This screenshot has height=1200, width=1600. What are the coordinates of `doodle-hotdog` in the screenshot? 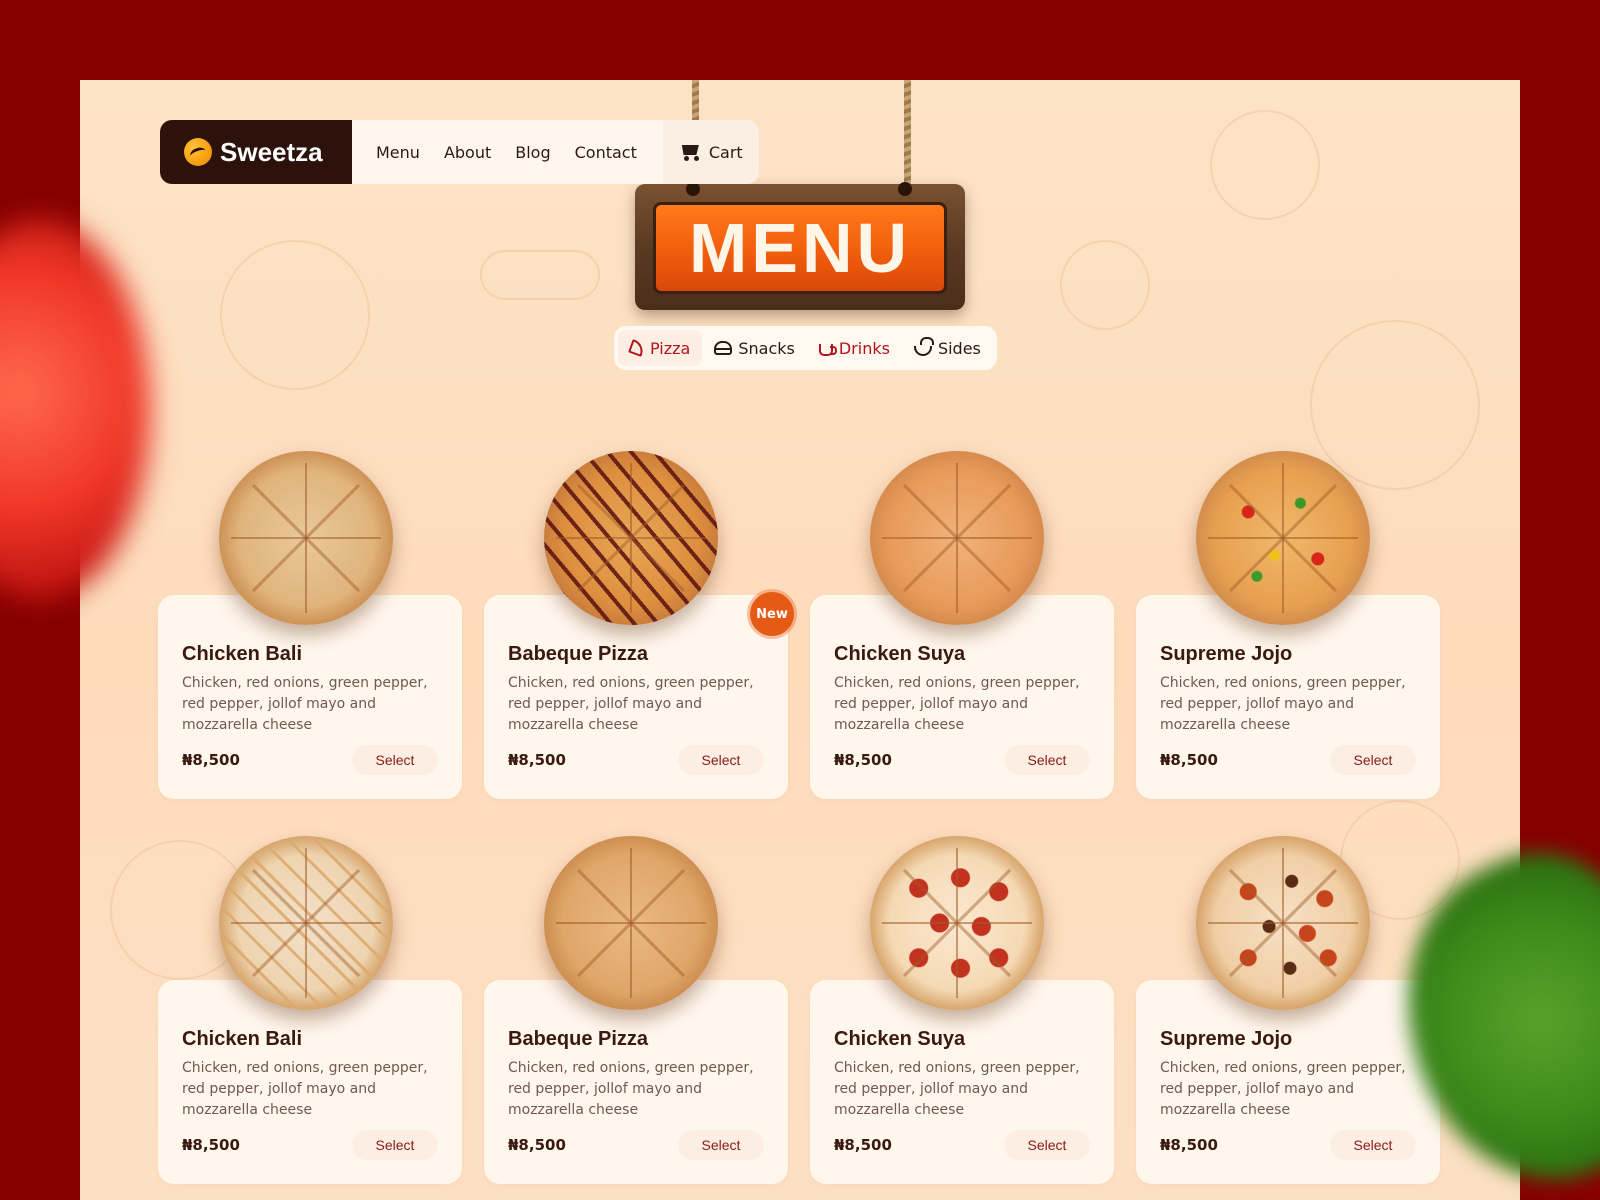 It's located at (540, 275).